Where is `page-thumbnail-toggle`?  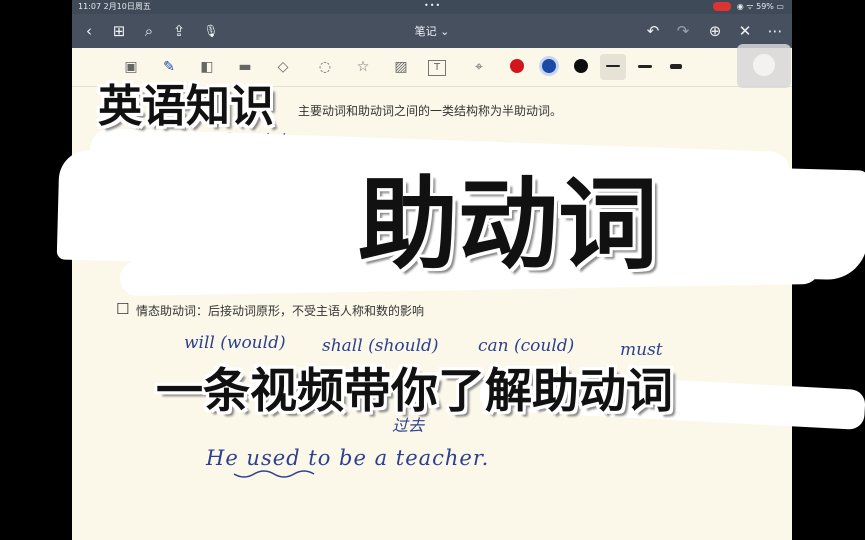 page-thumbnail-toggle is located at coordinates (764, 66).